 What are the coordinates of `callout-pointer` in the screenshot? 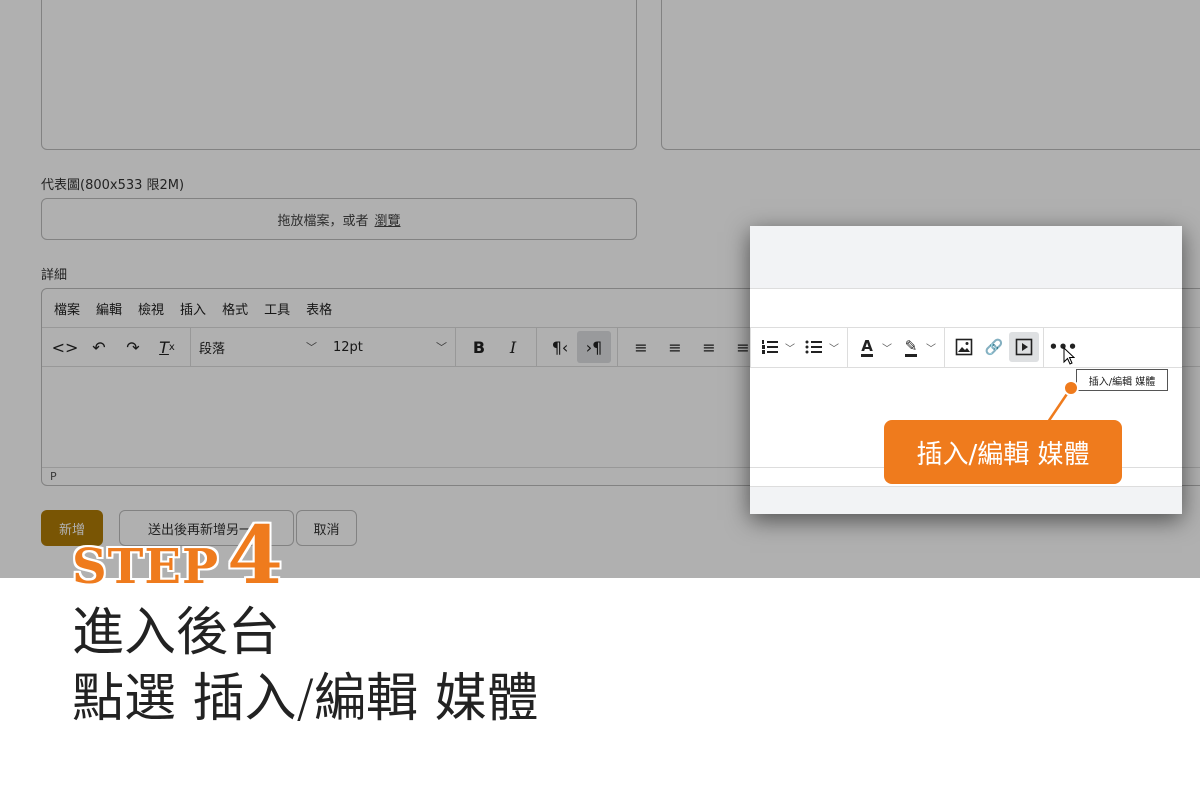 It's located at (1062, 401).